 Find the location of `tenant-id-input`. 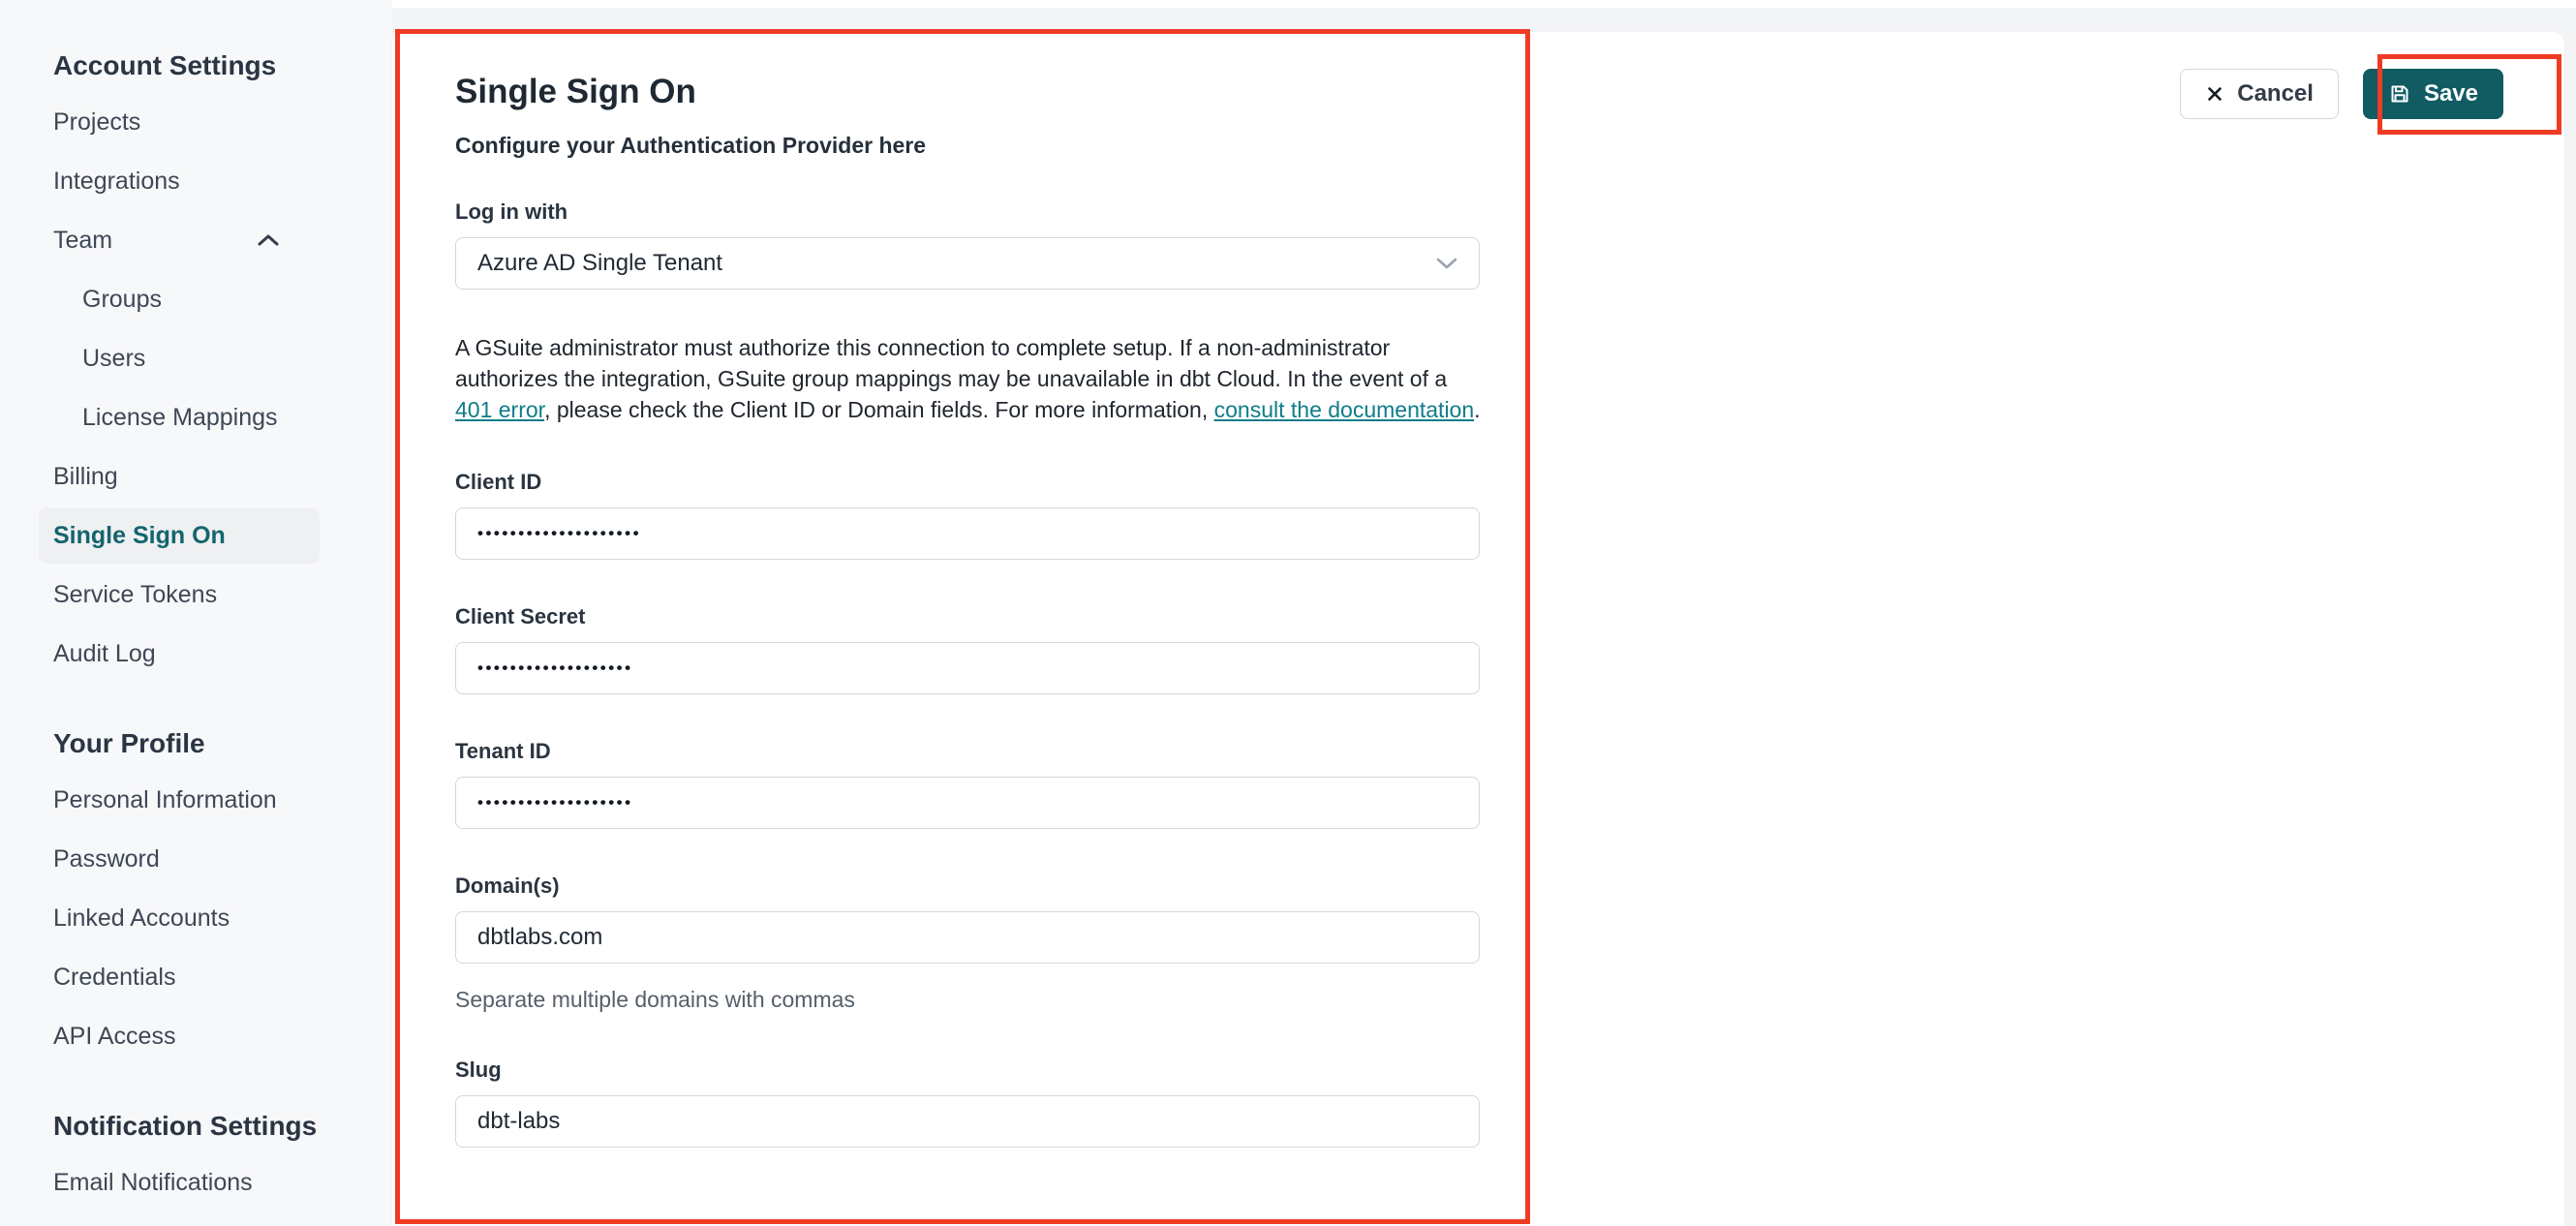

tenant-id-input is located at coordinates (967, 803).